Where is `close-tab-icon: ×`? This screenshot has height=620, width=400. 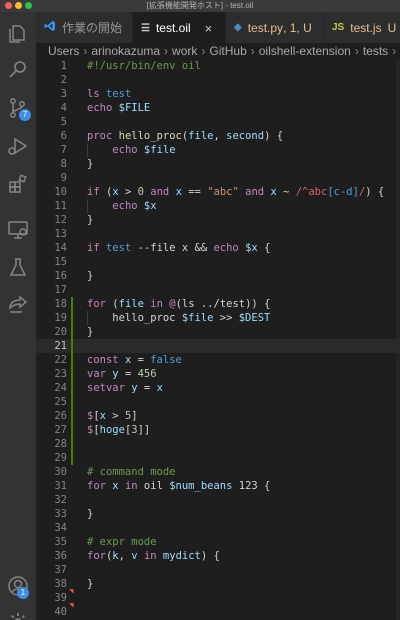 close-tab-icon: × is located at coordinates (209, 28).